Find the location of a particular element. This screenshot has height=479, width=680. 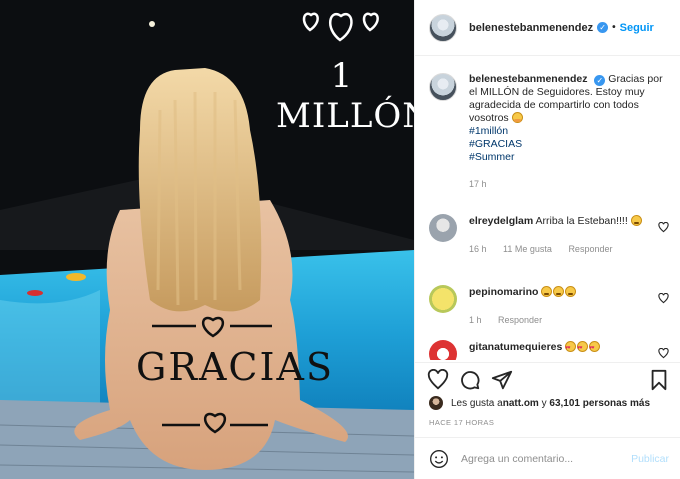

comment-bubble-icon is located at coordinates (470, 380).